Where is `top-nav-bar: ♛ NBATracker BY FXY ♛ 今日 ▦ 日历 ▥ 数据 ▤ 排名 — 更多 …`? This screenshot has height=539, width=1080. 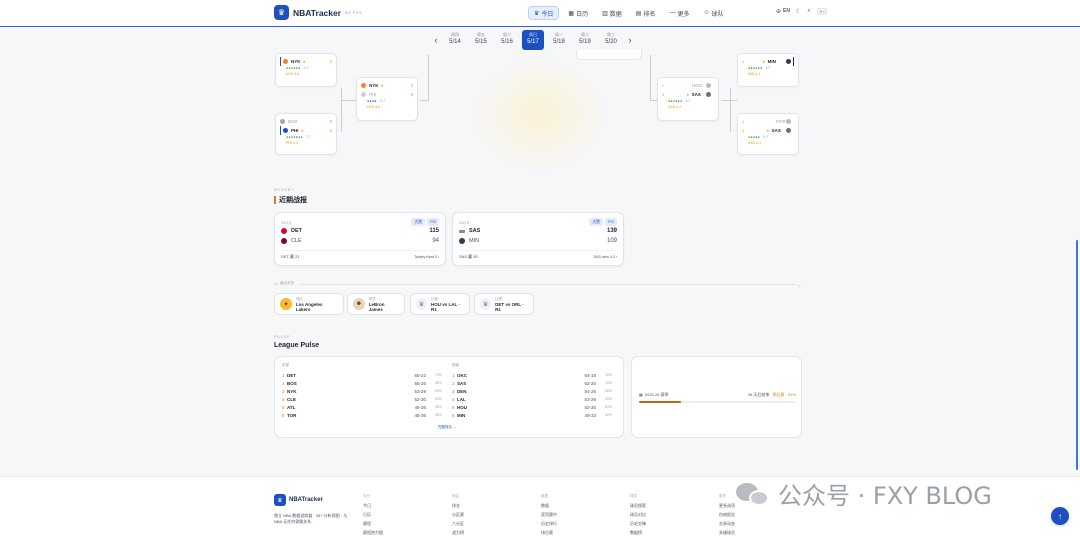
top-nav-bar: ♛ NBATracker BY FXY ♛ 今日 ▦ 日历 ▥ 数据 ▤ 排名 — 更多 … is located at coordinates (540, 13).